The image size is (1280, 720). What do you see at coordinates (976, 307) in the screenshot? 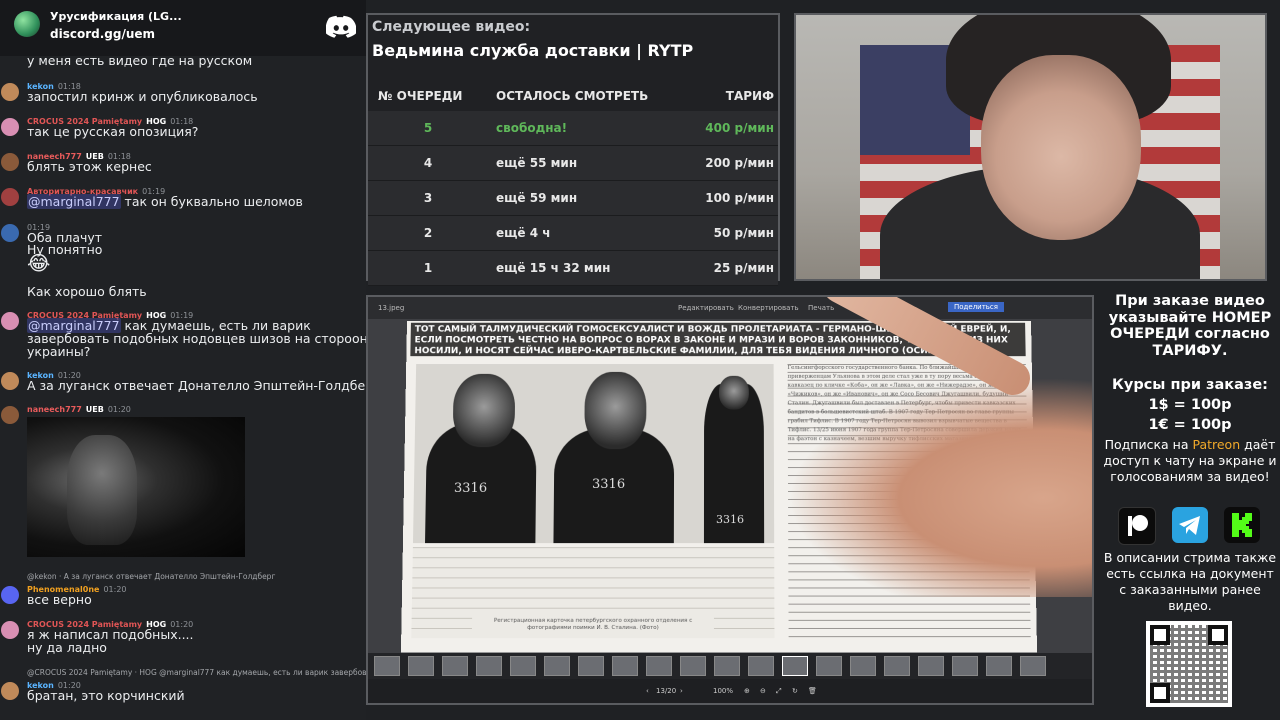
I see `share-button: Поделиться` at bounding box center [976, 307].